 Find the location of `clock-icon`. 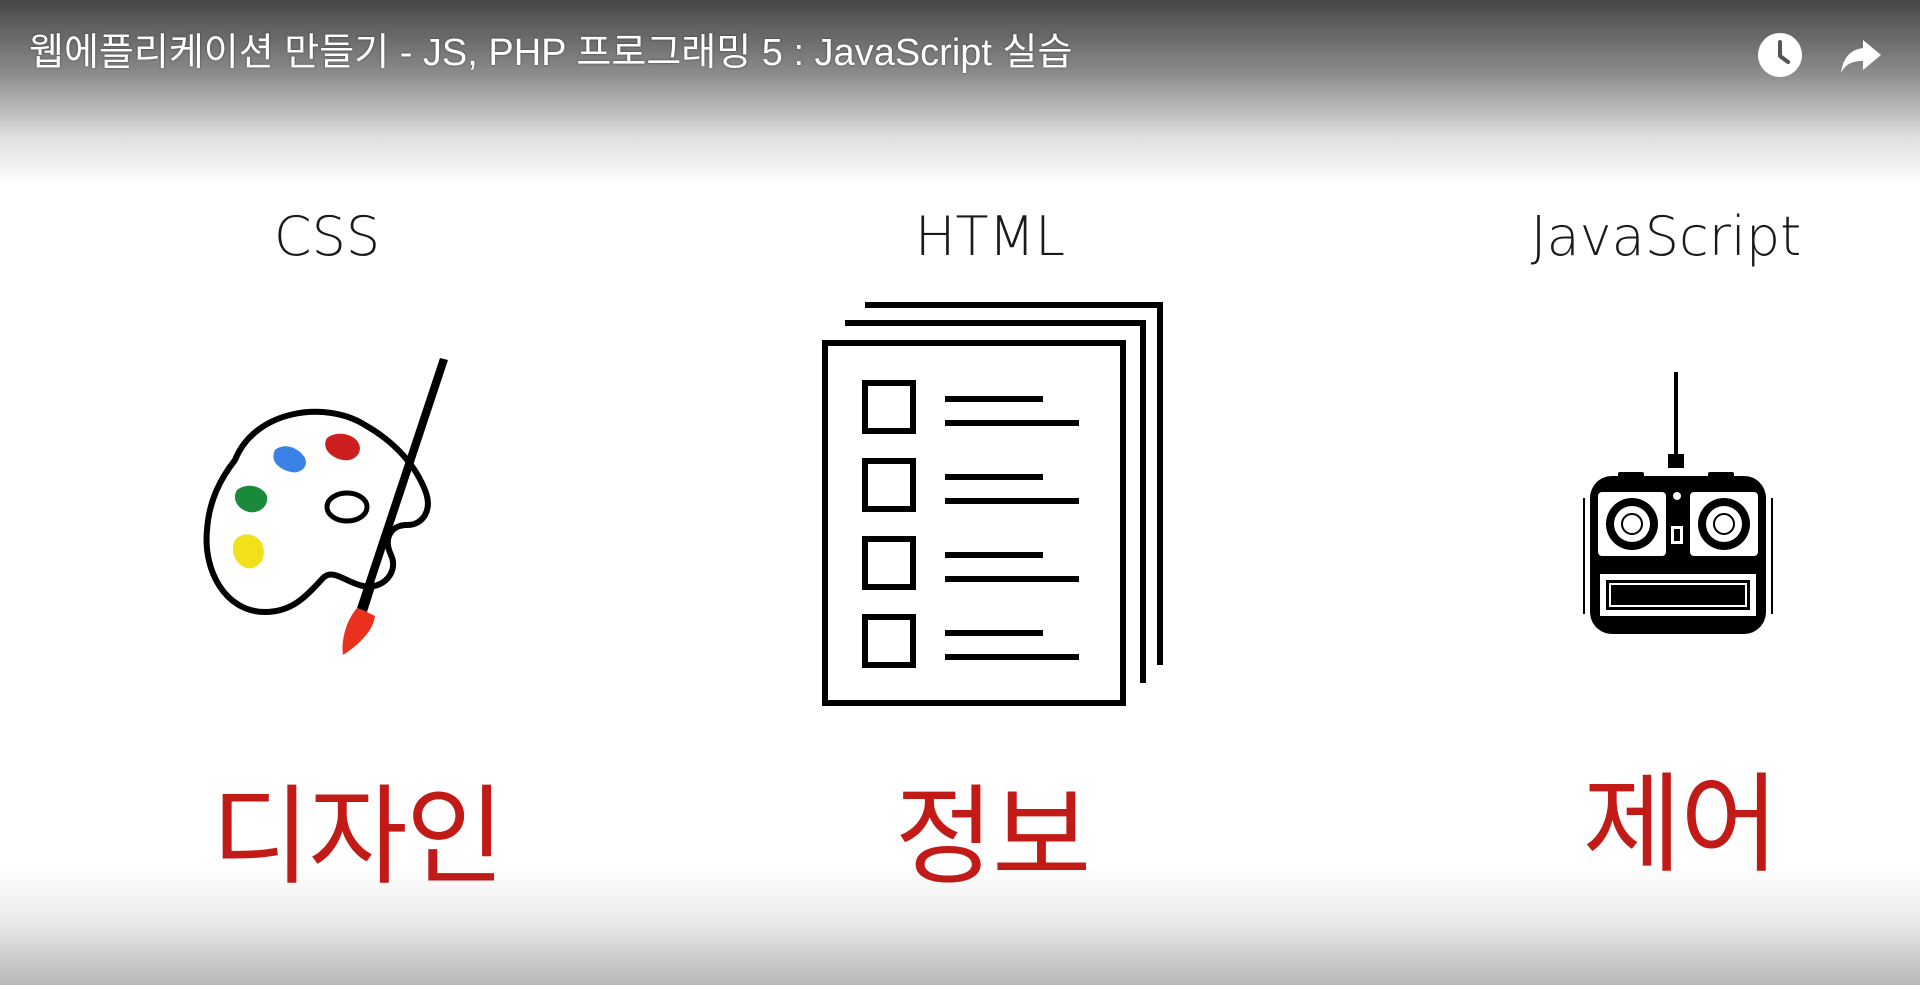

clock-icon is located at coordinates (1780, 55).